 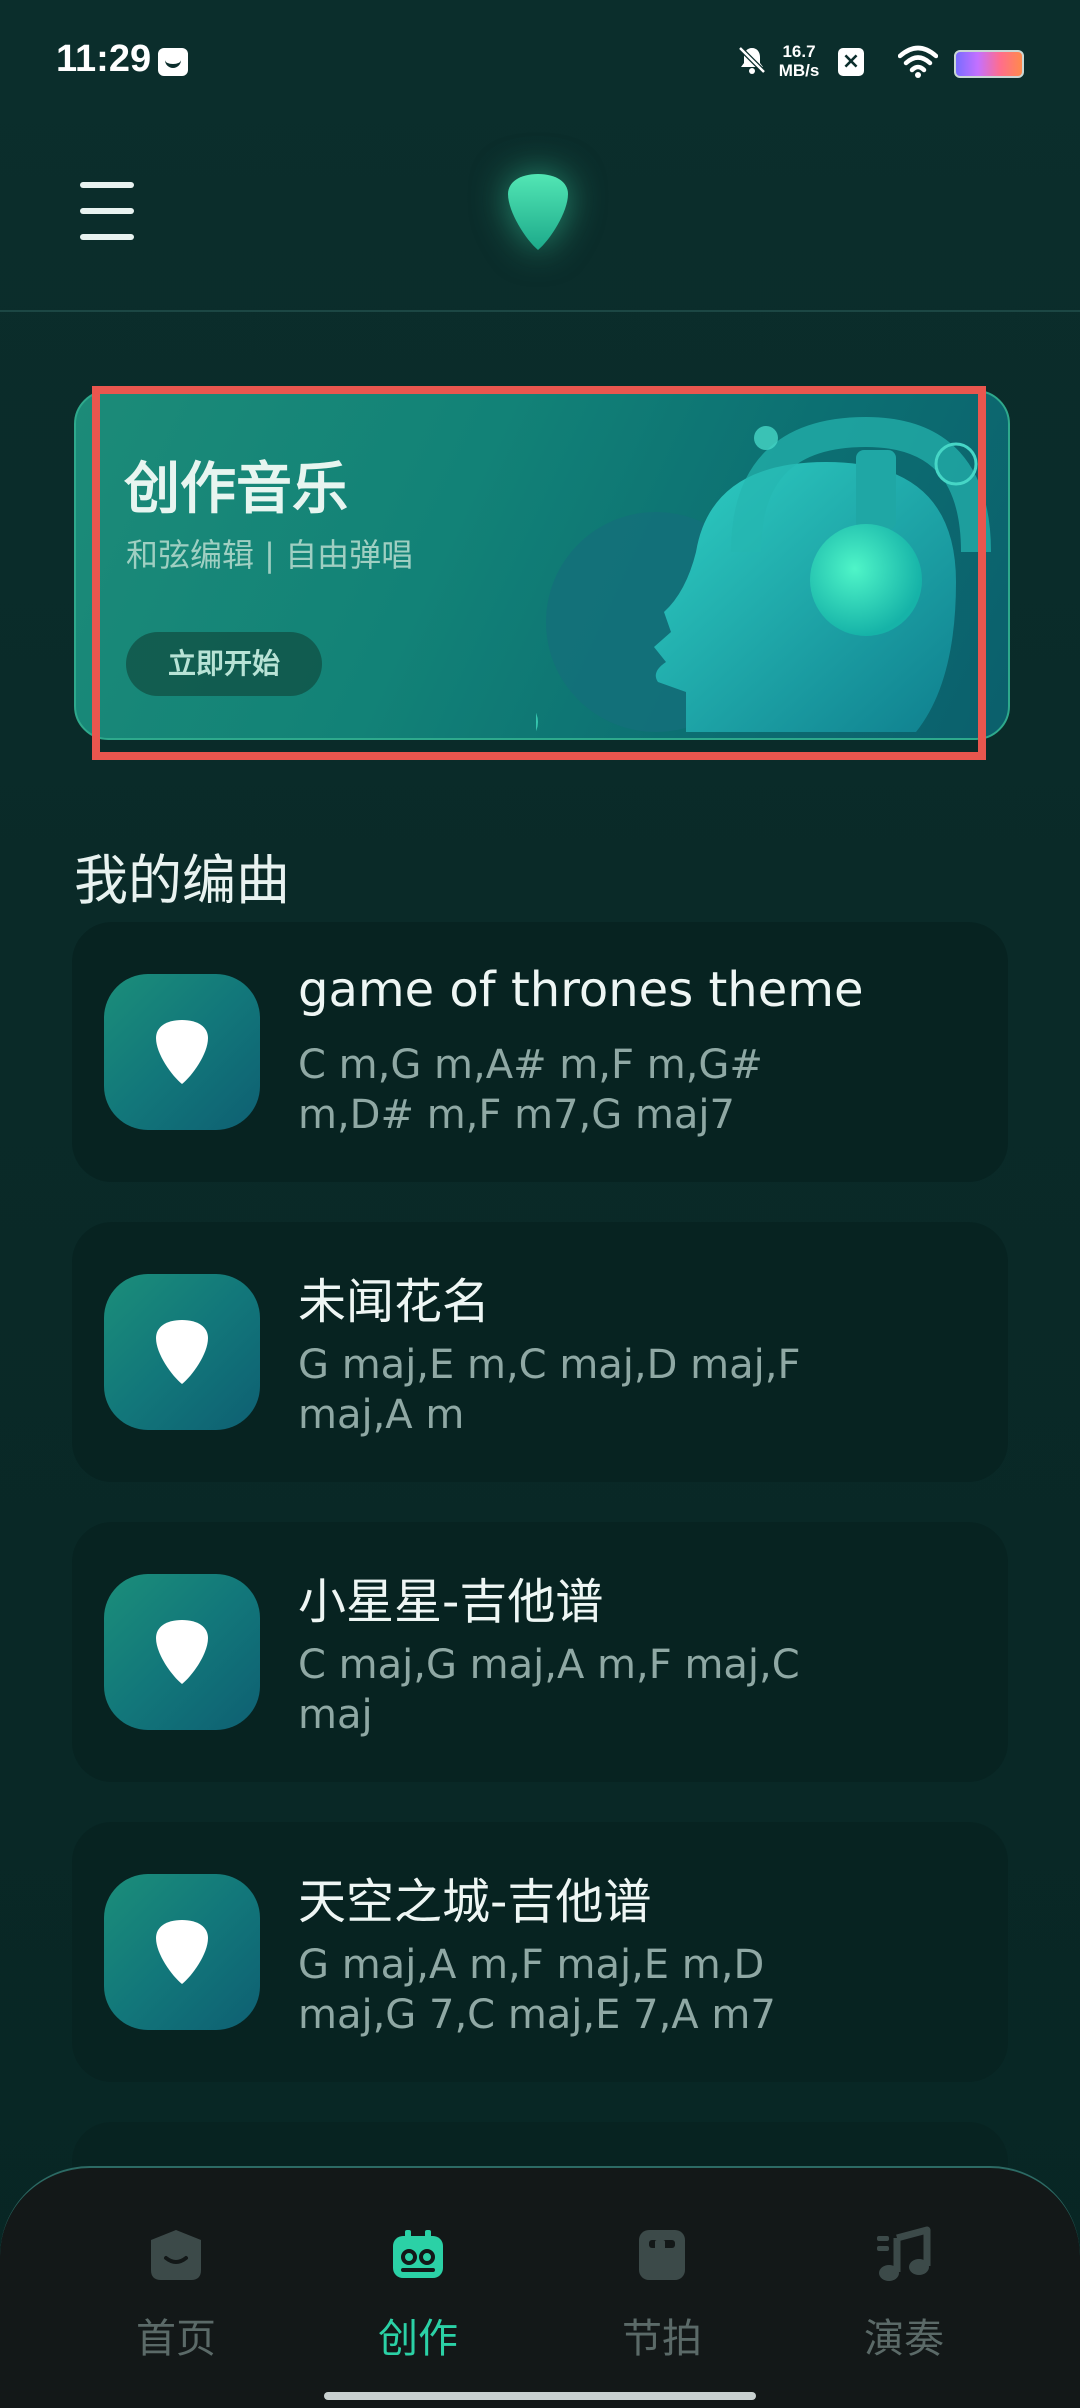 I want to click on list-item: 未闻花名 G maj,E m,C maj,D maj,F maj,A m, so click(x=540, y=1352).